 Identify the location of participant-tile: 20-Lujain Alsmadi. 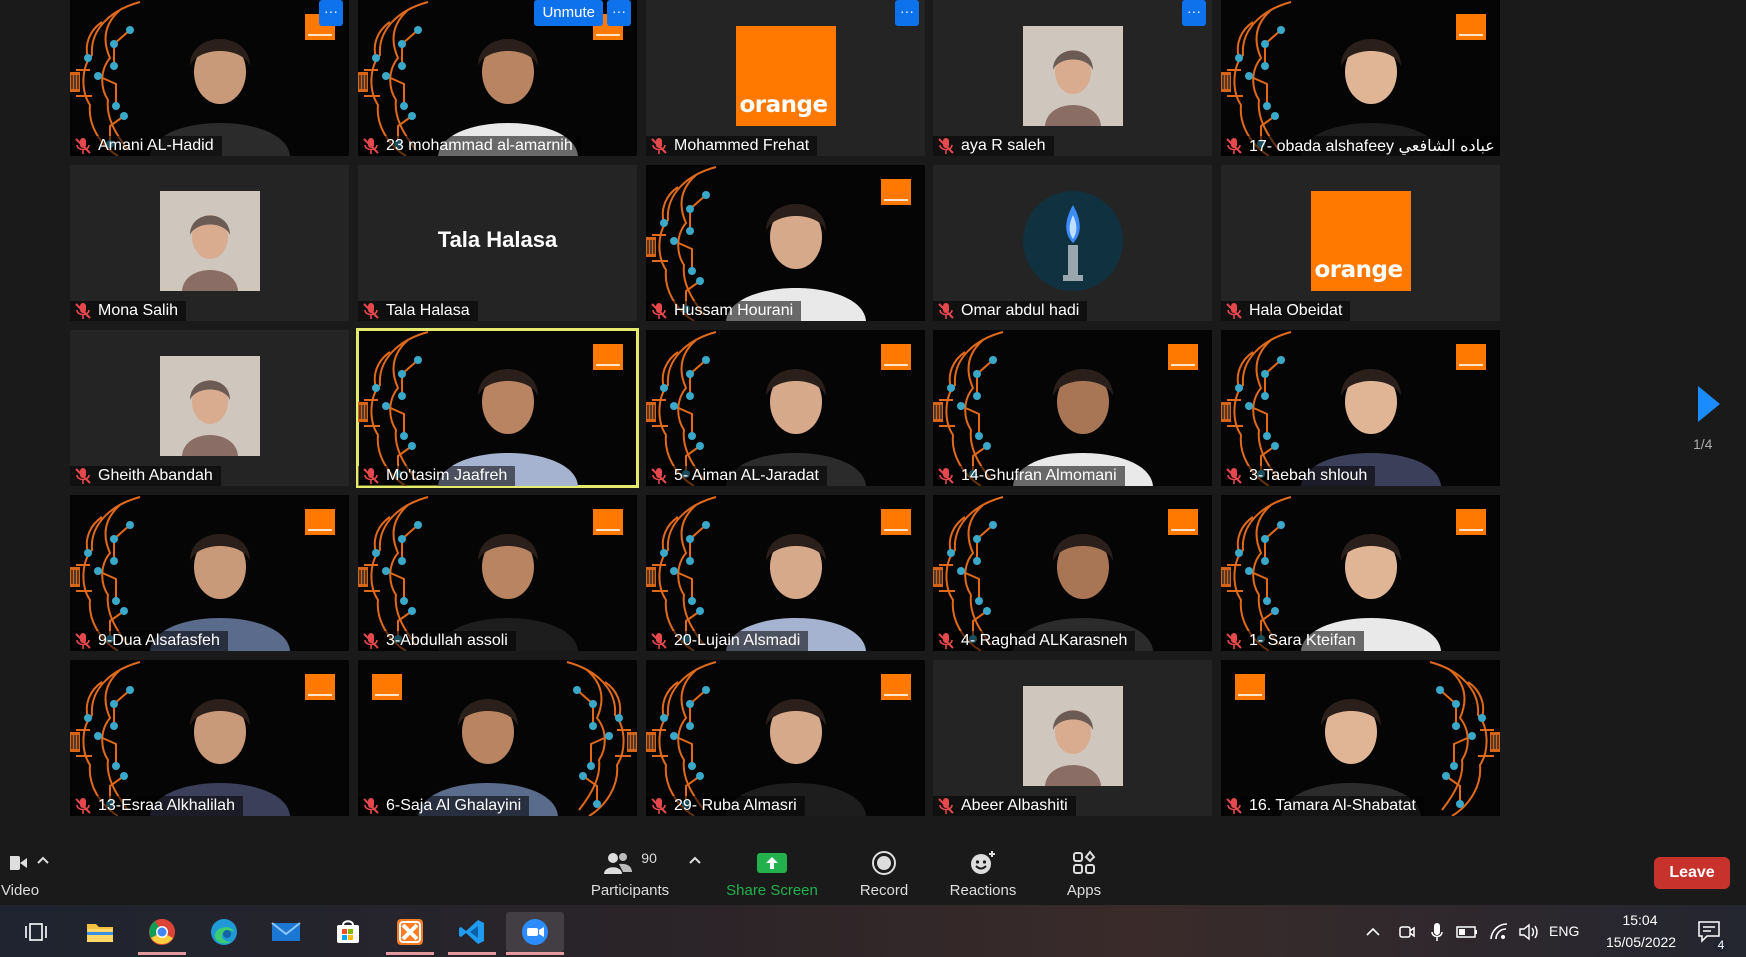
(785, 573).